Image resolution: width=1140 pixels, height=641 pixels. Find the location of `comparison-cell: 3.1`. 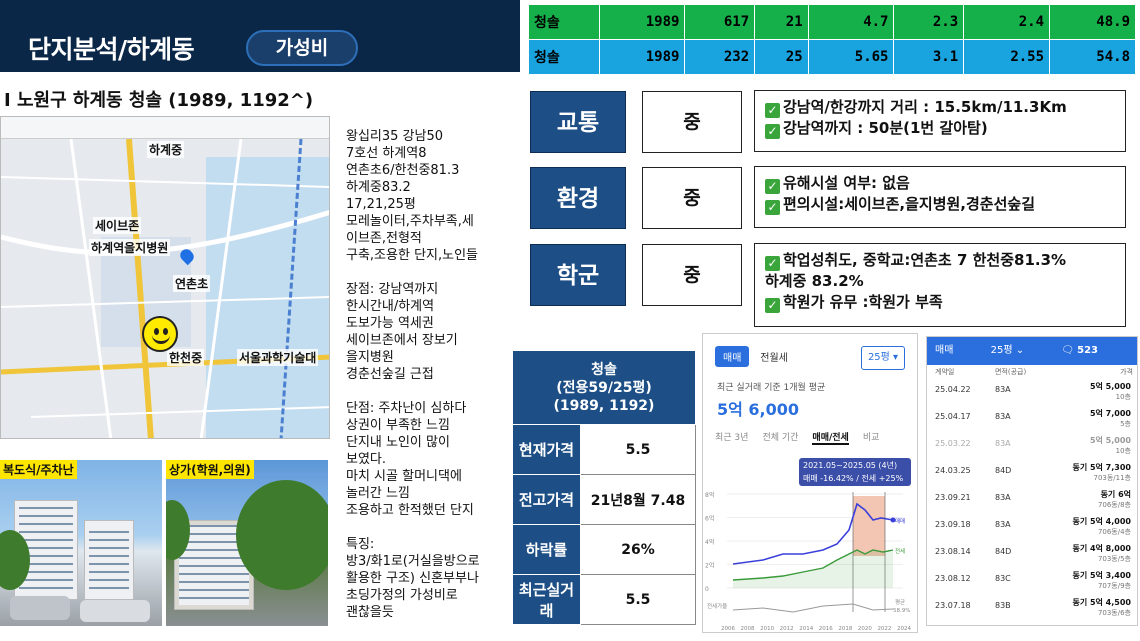

comparison-cell: 3.1 is located at coordinates (929, 57).